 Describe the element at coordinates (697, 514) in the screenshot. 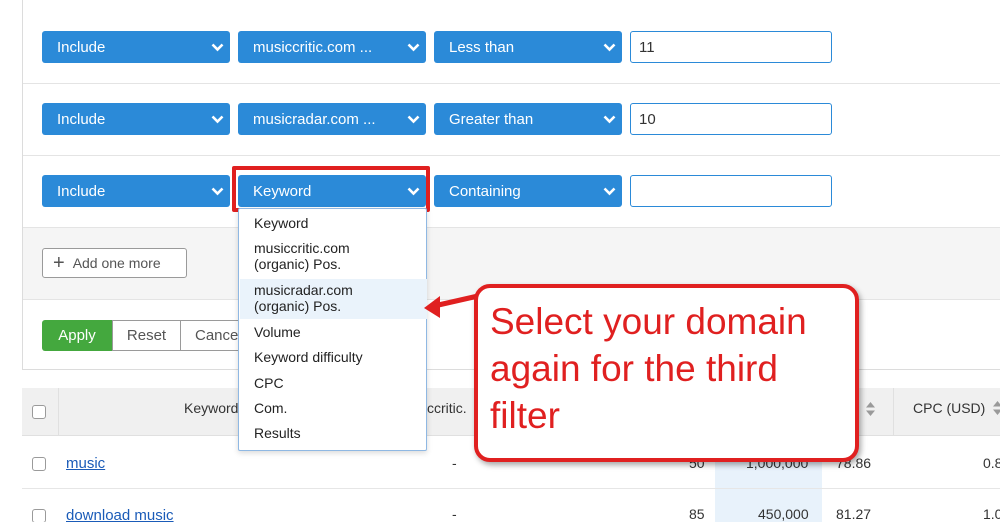

I see `musicradar-position: 85` at that location.